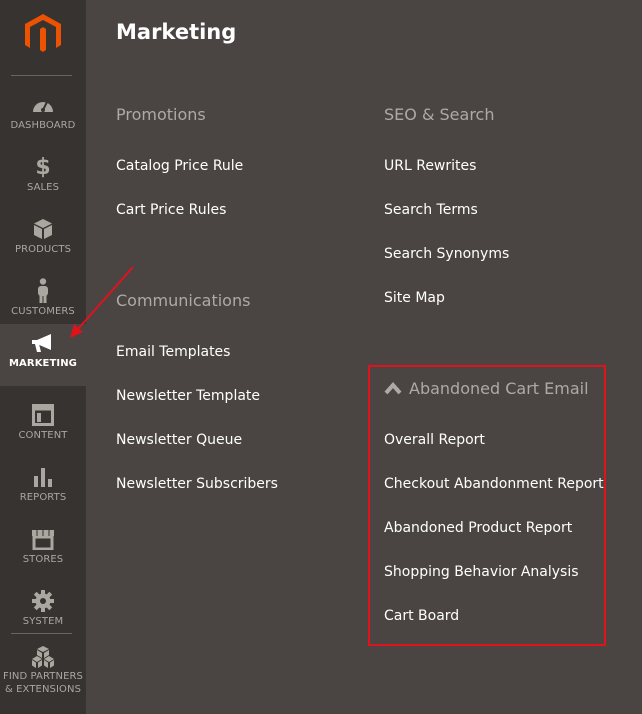 The width and height of the screenshot is (642, 714). Describe the element at coordinates (43, 657) in the screenshot. I see `cubes-icon` at that location.